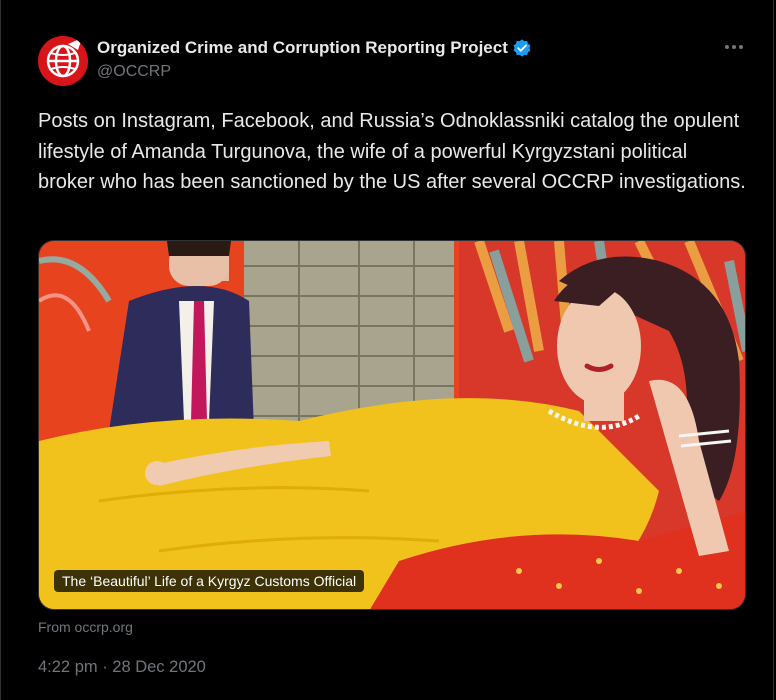 The height and width of the screenshot is (700, 776). I want to click on avatar, so click(63, 61).